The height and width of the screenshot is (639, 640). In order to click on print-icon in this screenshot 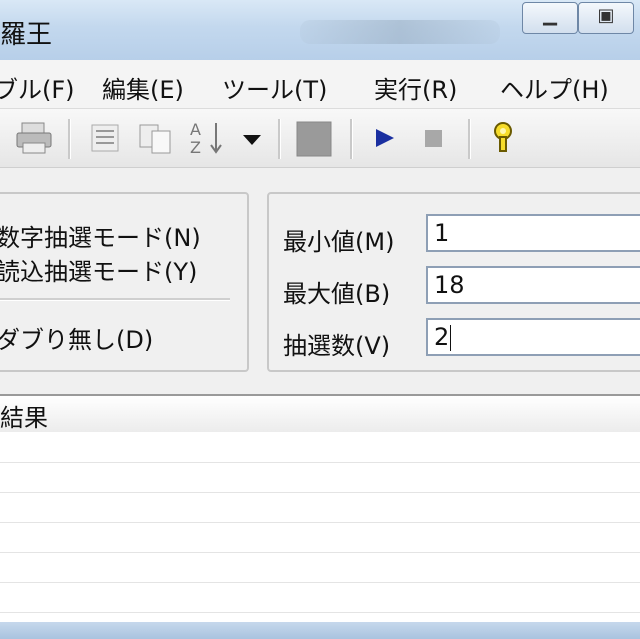, I will do `click(34, 138)`.